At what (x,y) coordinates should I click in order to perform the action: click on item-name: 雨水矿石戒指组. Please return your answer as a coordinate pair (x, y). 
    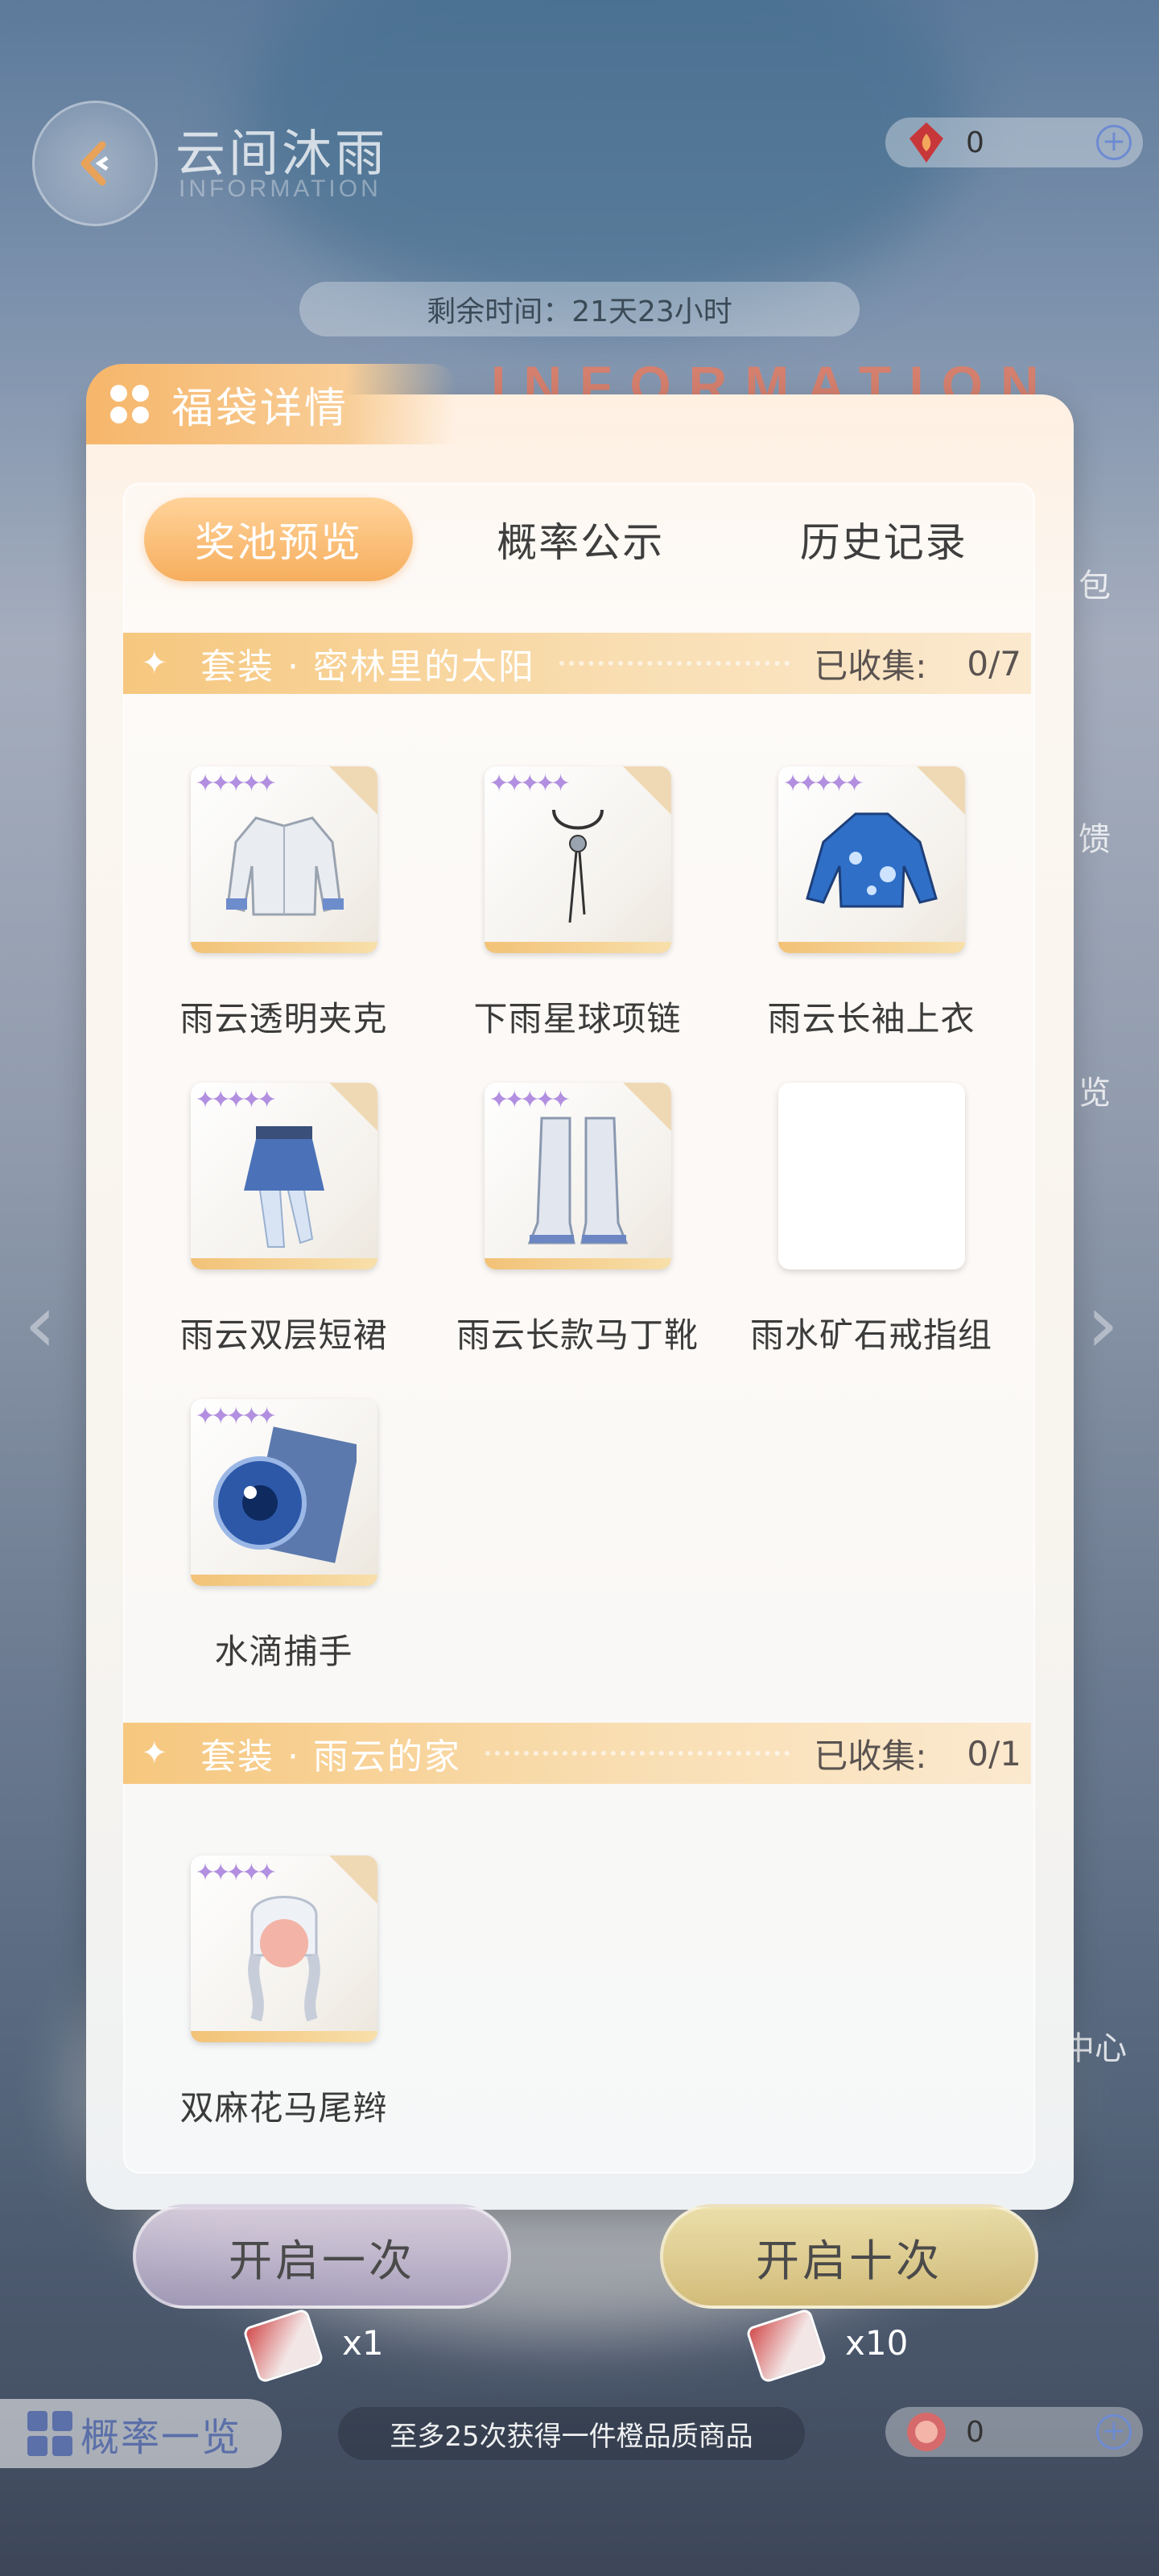
    Looking at the image, I should click on (870, 1335).